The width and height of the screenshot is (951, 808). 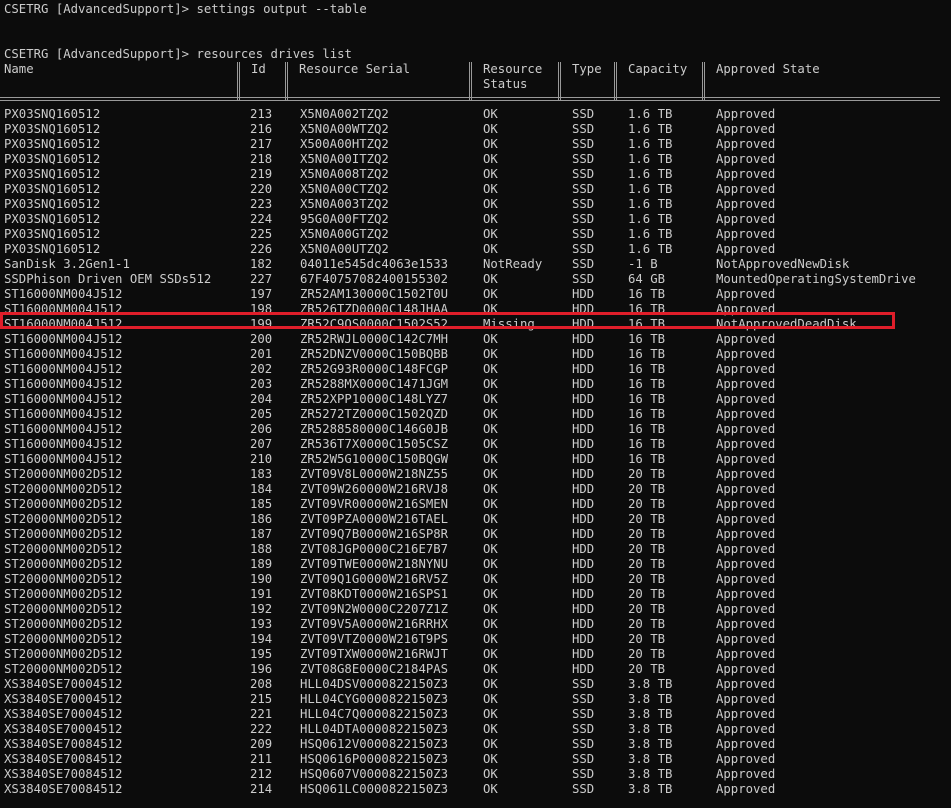 What do you see at coordinates (52, 159) in the screenshot?
I see `cell-name: PX03SNQ160512` at bounding box center [52, 159].